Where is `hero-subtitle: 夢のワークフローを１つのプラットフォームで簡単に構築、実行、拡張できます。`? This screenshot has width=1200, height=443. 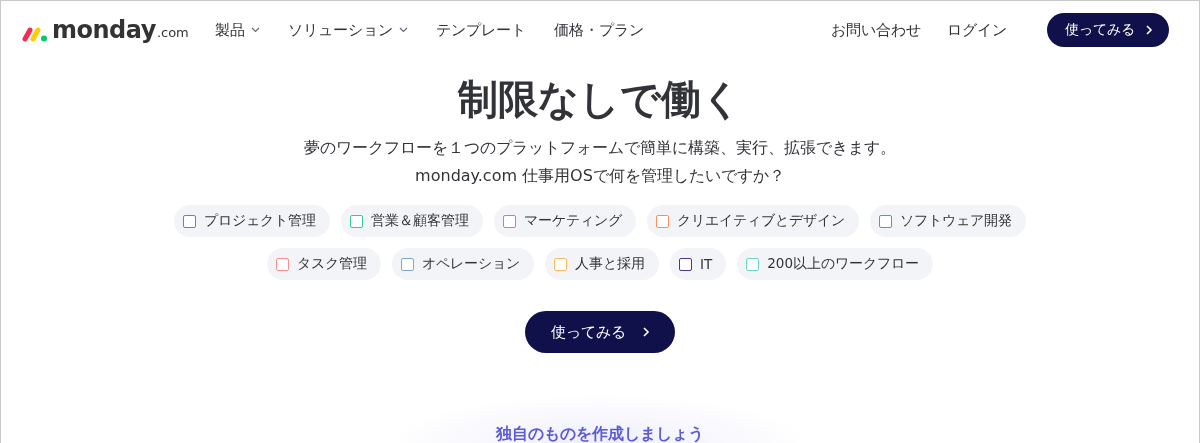
hero-subtitle: 夢のワークフローを１つのプラットフォームで簡単に構築、実行、拡張できます。 is located at coordinates (600, 148).